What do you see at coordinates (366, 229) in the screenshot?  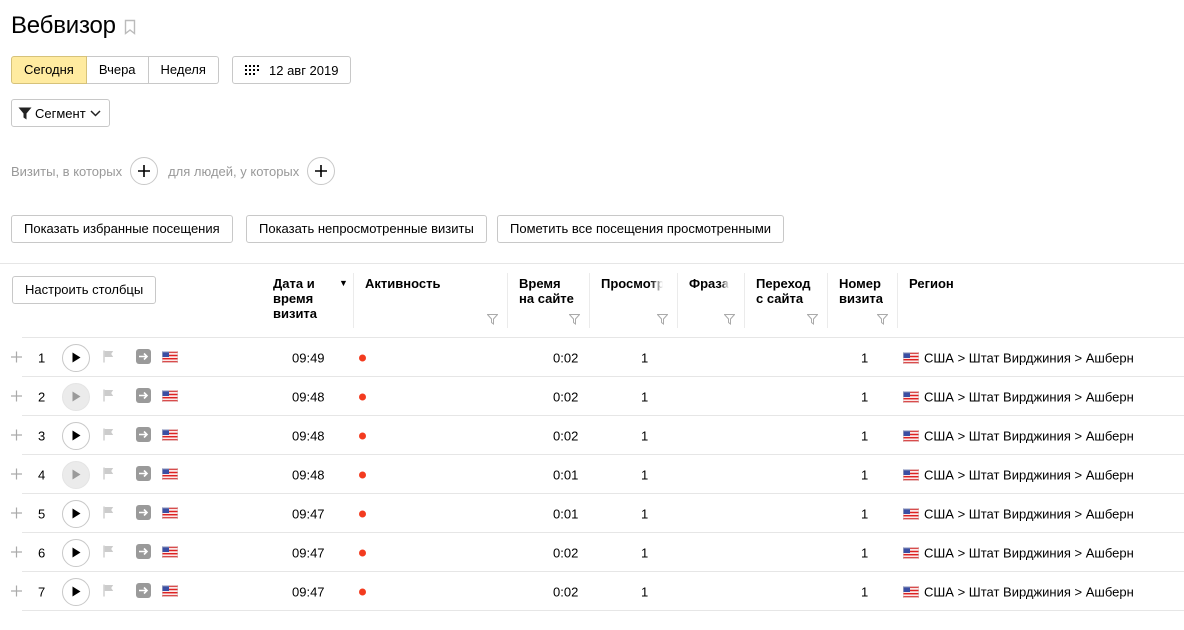 I see `show-unviewed-button: Показать непросмотренные визиты` at bounding box center [366, 229].